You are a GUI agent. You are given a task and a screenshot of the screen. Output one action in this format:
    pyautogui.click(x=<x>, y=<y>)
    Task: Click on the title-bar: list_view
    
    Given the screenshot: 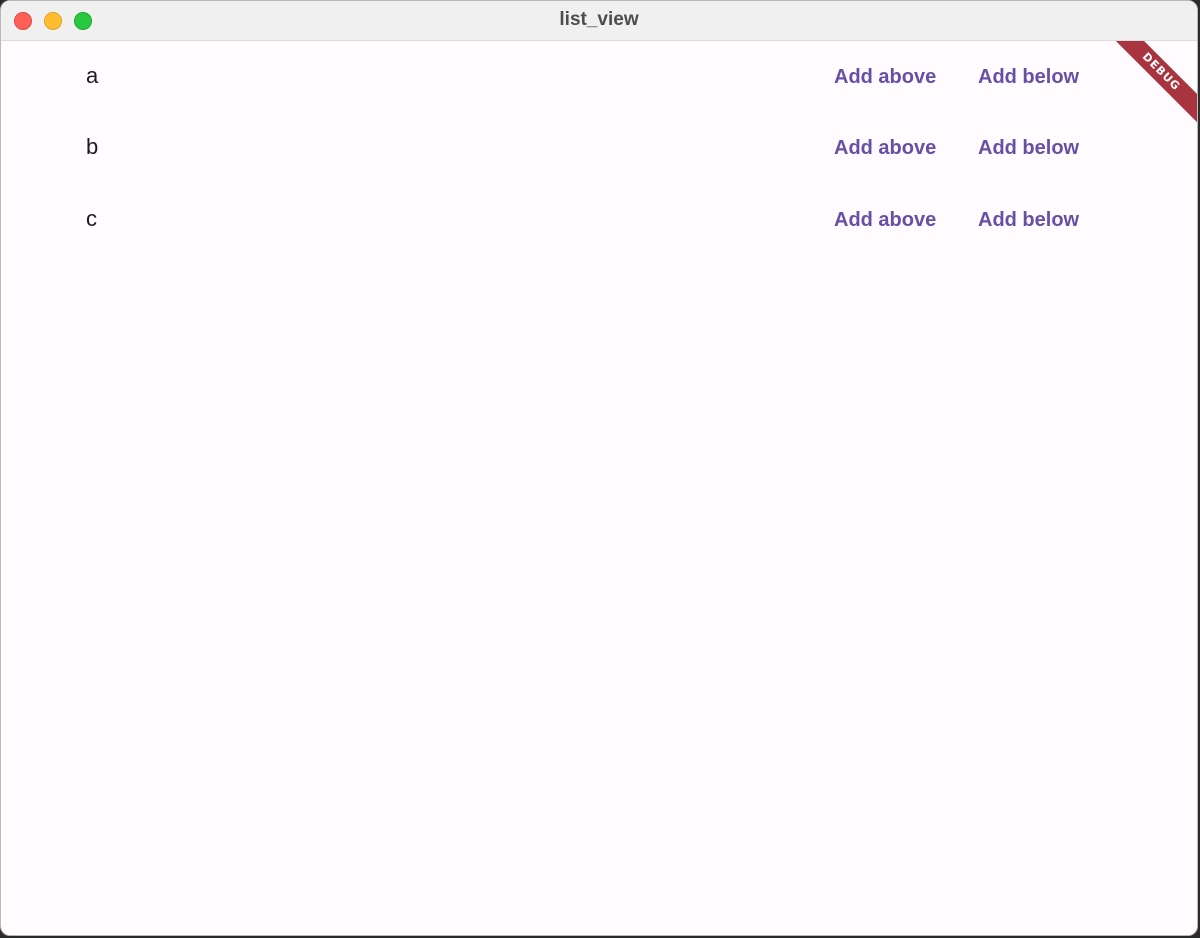 What is the action you would take?
    pyautogui.click(x=599, y=21)
    